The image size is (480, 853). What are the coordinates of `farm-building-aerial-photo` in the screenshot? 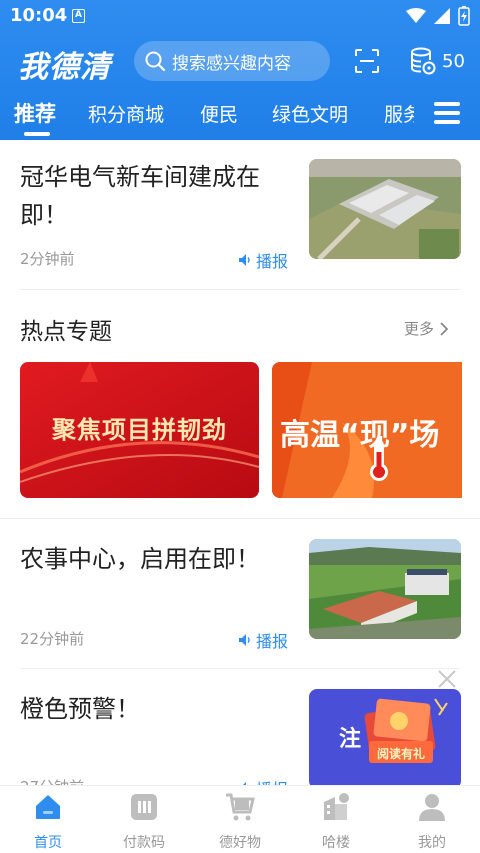 It's located at (385, 589).